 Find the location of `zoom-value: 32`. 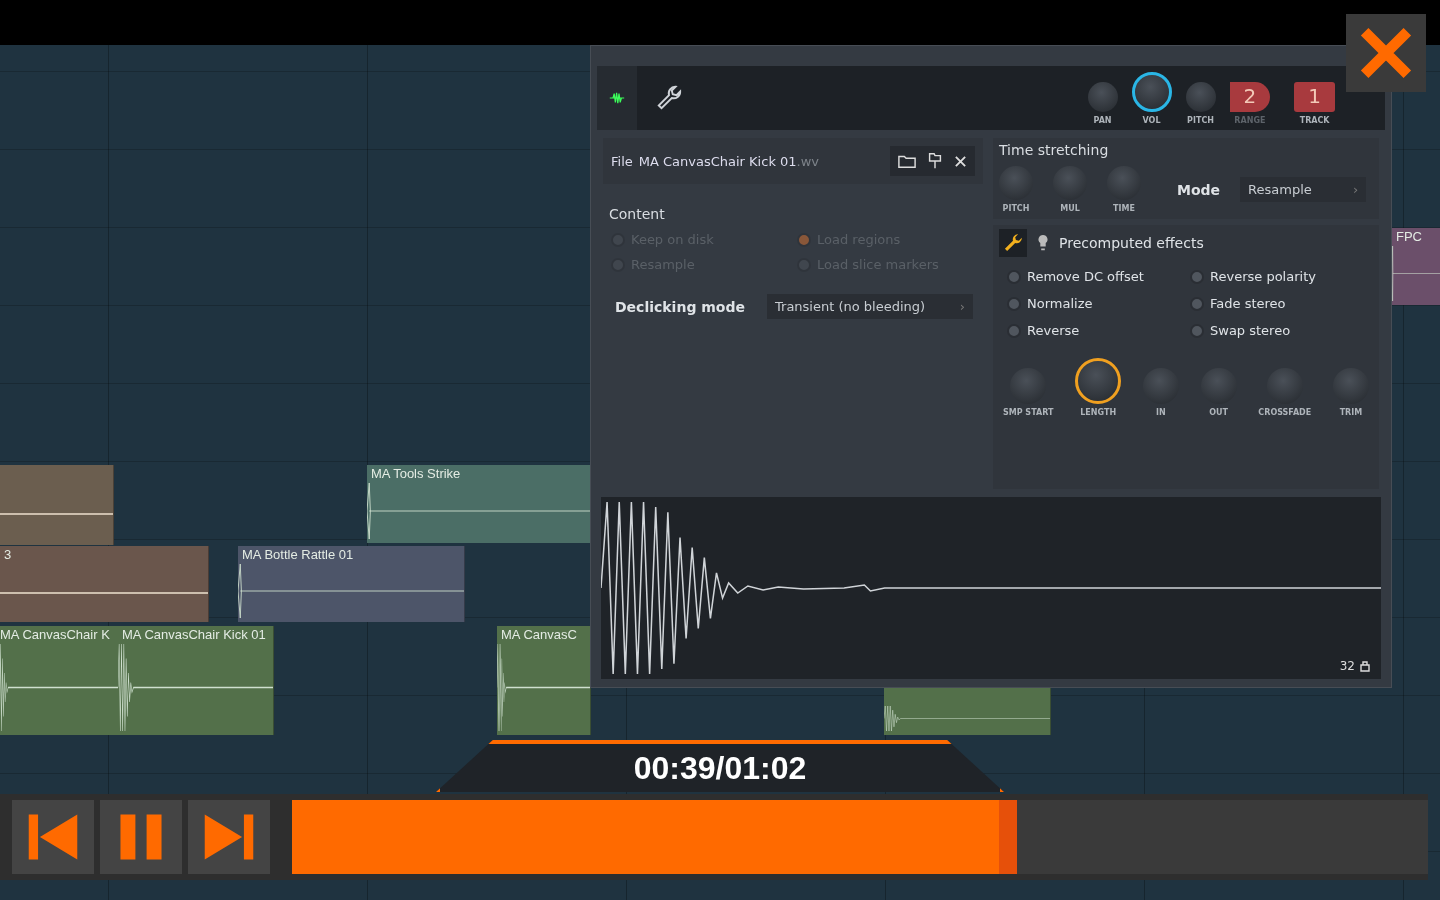

zoom-value: 32 is located at coordinates (1347, 666).